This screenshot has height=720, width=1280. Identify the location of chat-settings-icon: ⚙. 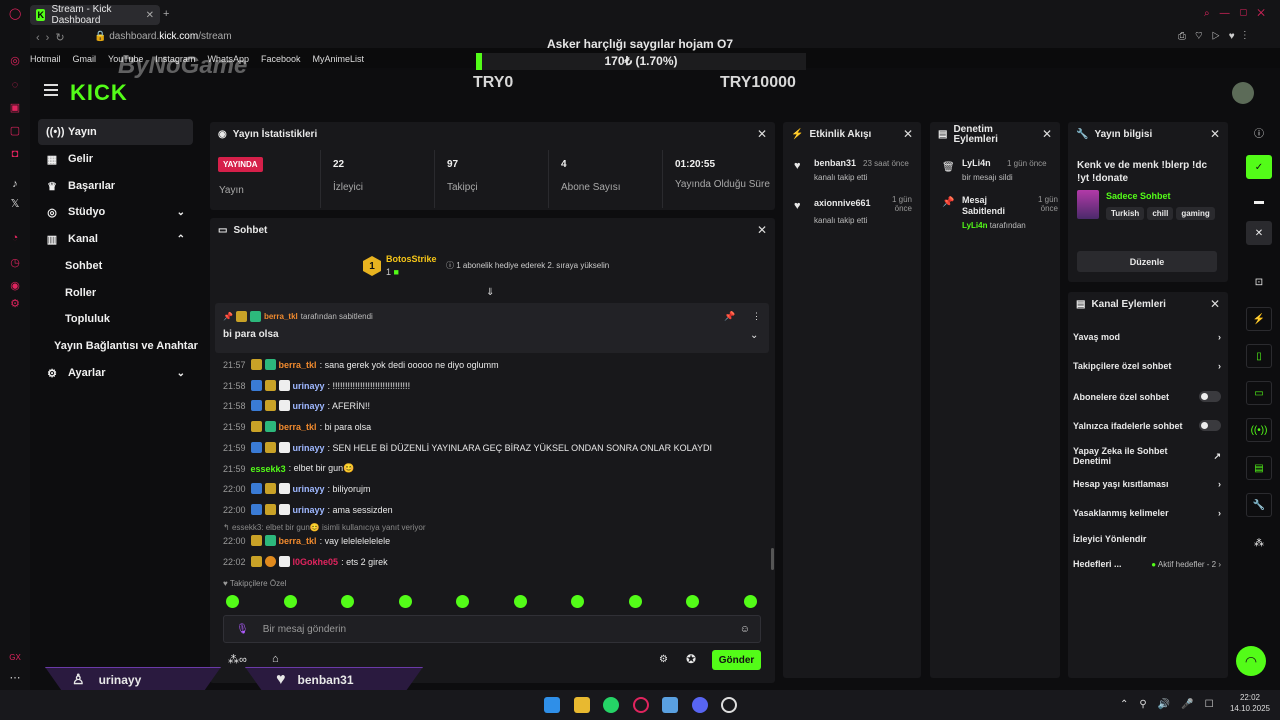
(663, 659).